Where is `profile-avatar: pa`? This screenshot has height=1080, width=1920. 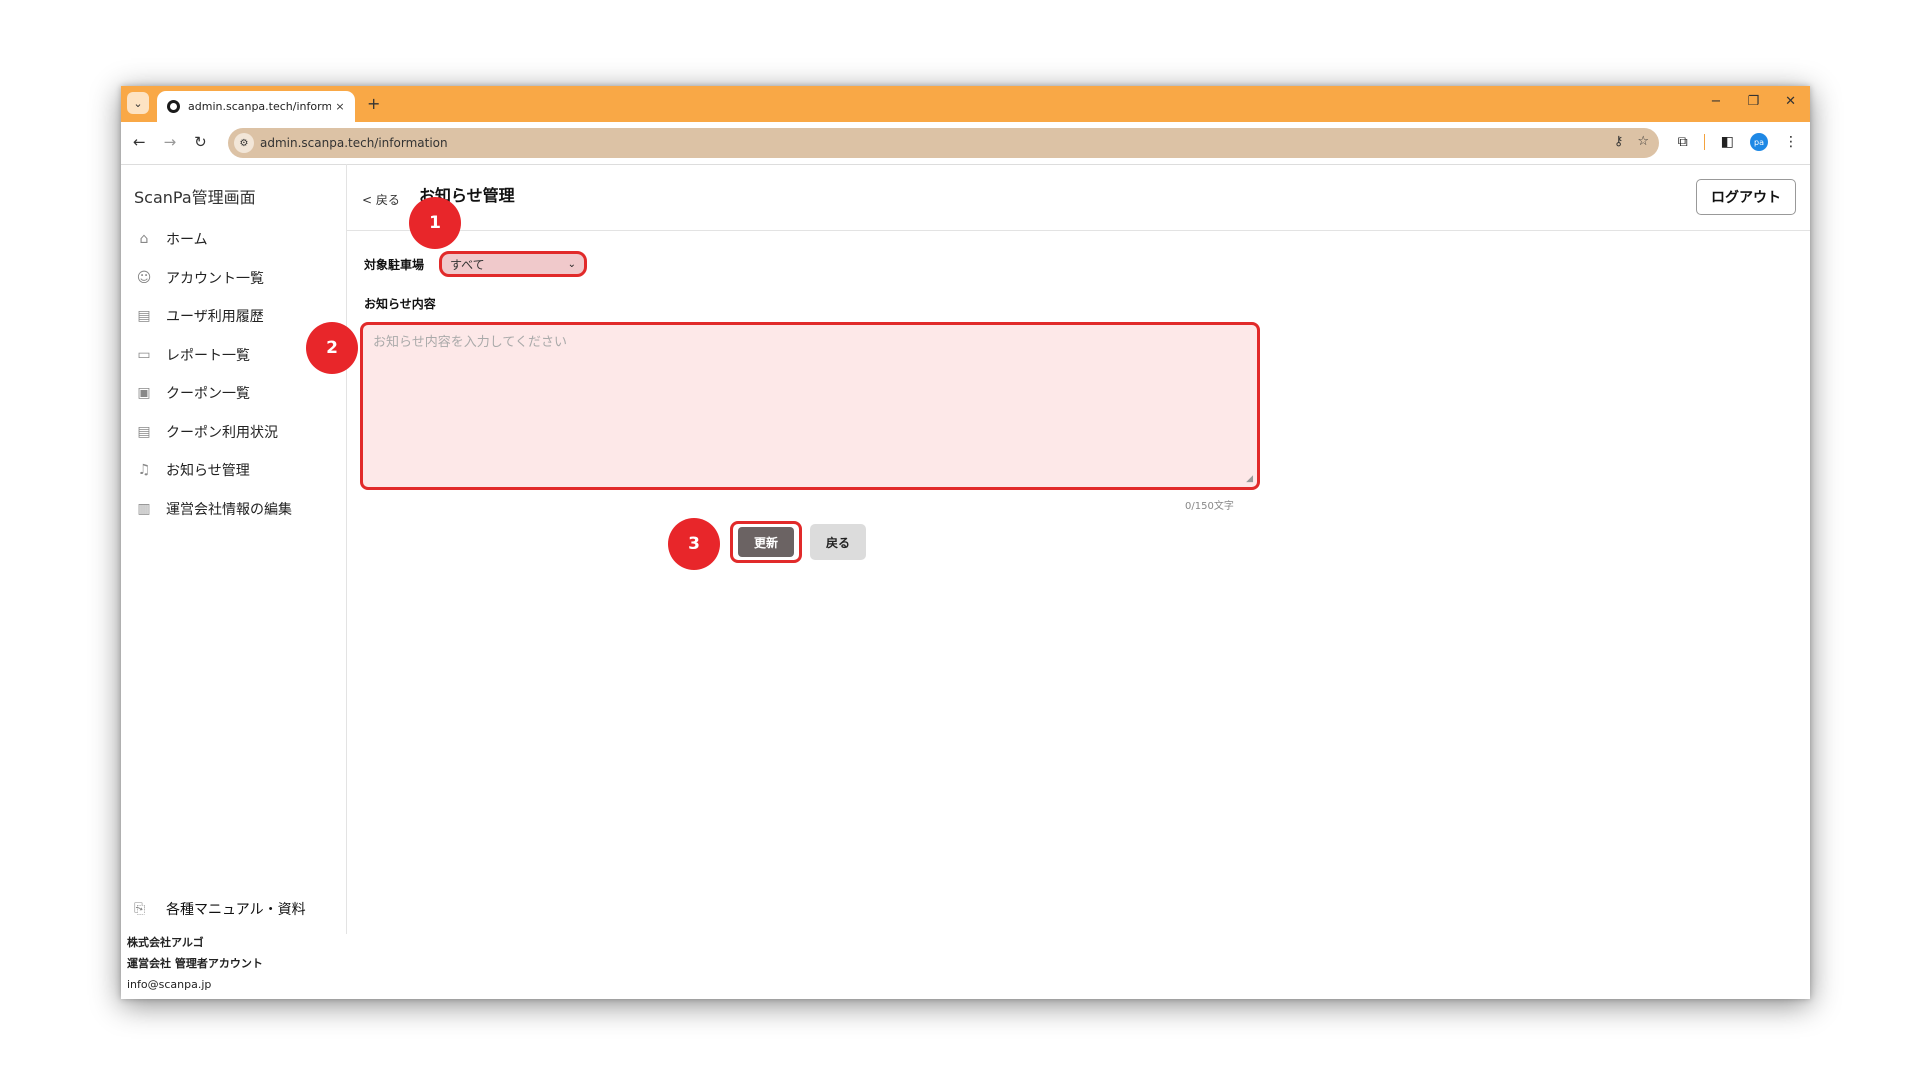
profile-avatar: pa is located at coordinates (1759, 142).